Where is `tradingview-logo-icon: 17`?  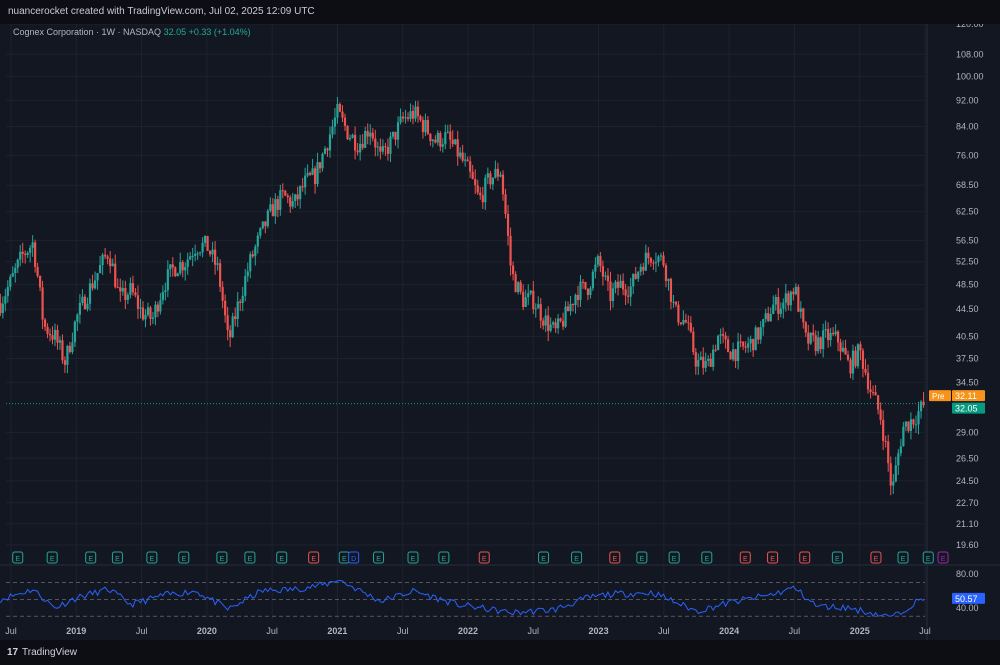
tradingview-logo-icon: 17 is located at coordinates (13, 652).